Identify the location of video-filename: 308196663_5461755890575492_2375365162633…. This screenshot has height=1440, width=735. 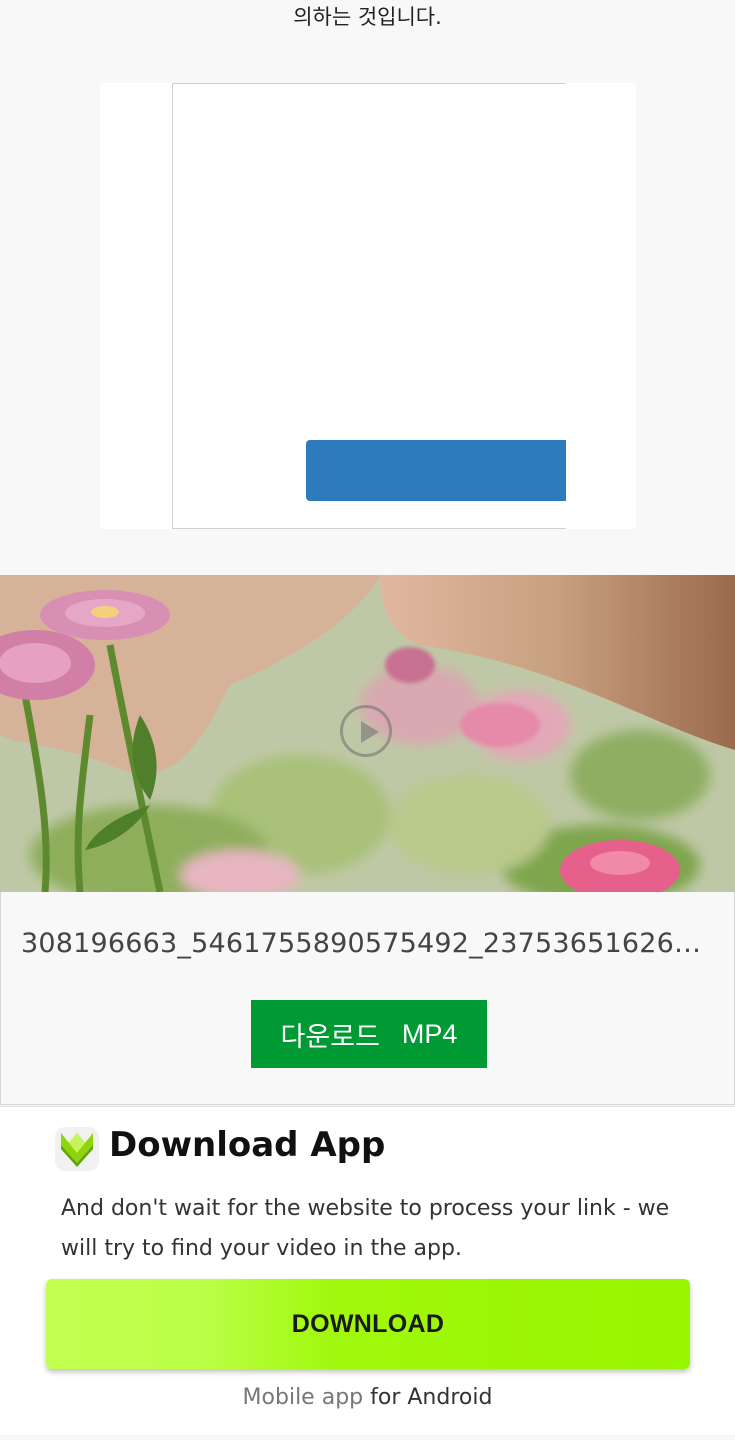
(366, 943).